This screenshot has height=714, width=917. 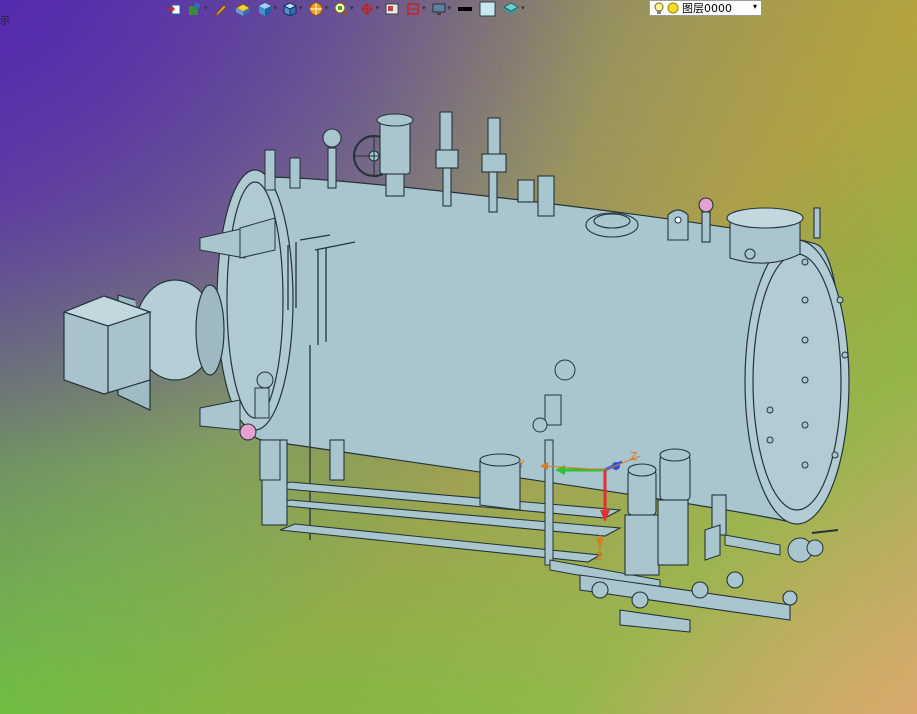 What do you see at coordinates (599, 556) in the screenshot?
I see `triad-z2-label: Z` at bounding box center [599, 556].